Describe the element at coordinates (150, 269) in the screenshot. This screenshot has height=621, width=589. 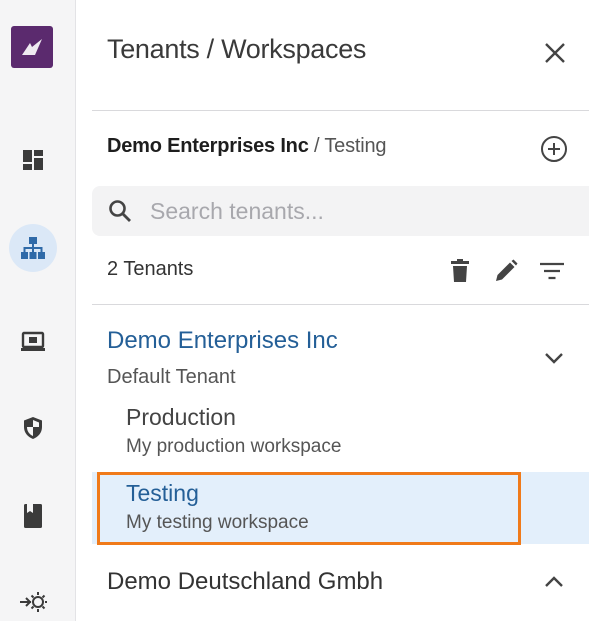
I see `tenant-count: 2 Tenants` at that location.